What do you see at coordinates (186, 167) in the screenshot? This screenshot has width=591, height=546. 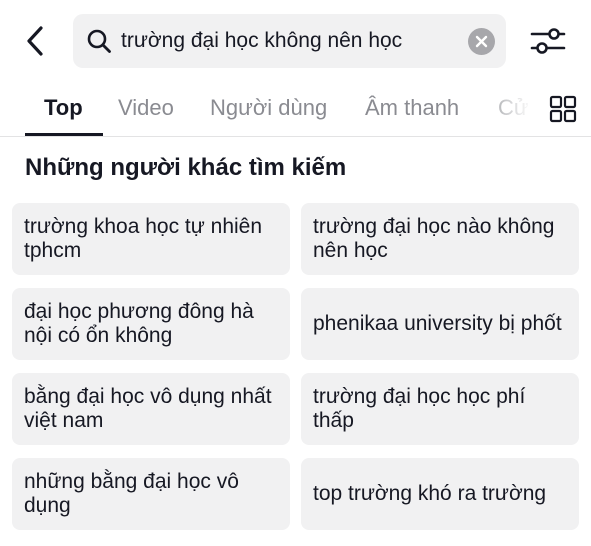 I see `section-title: Những người khác tìm kiếm` at bounding box center [186, 167].